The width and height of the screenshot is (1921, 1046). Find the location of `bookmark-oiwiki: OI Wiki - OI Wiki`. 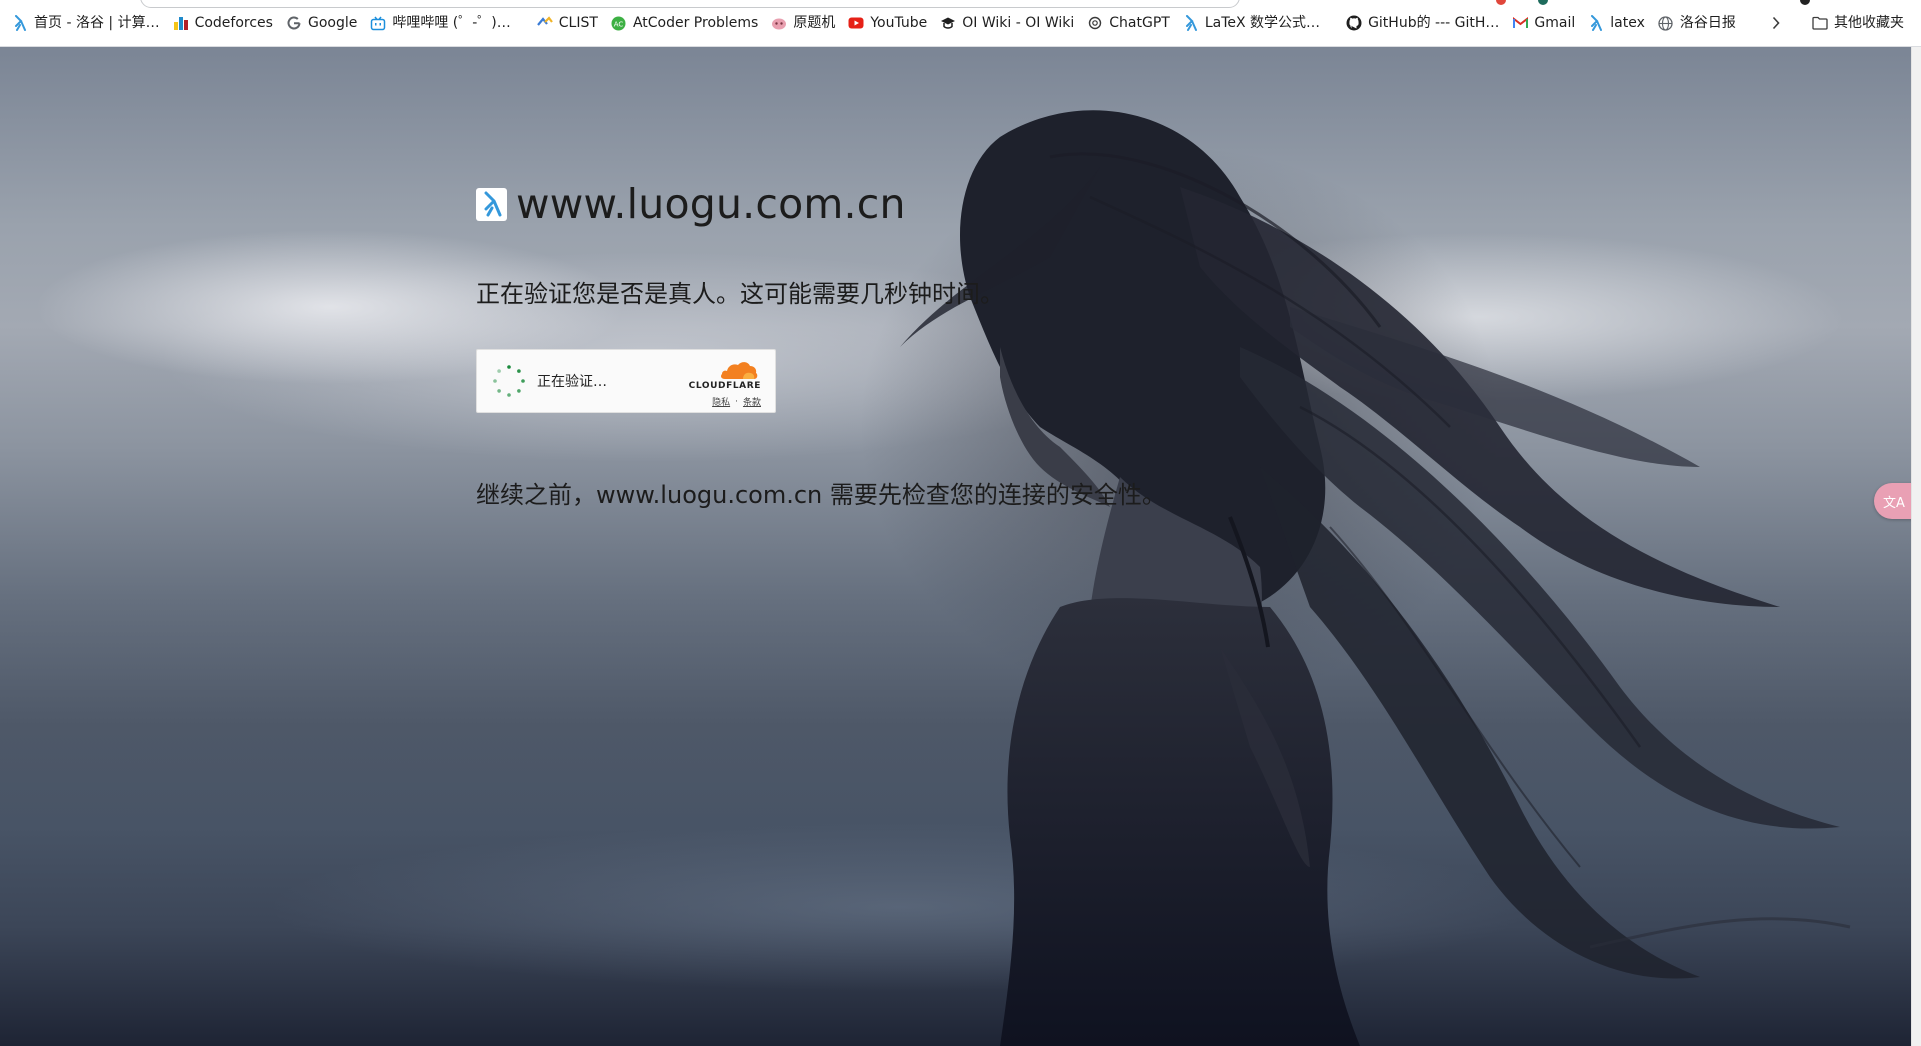

bookmark-oiwiki: OI Wiki - OI Wiki is located at coordinates (1007, 23).